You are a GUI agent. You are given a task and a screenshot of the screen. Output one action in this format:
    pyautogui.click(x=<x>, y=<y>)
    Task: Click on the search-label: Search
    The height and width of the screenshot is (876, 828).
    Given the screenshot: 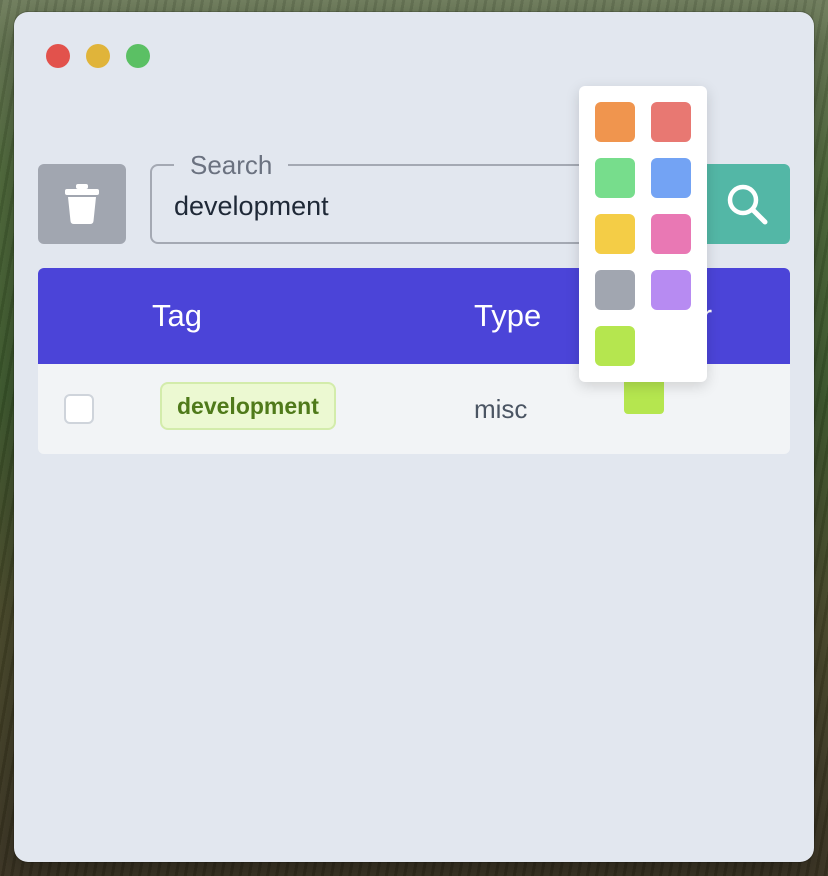 What is the action you would take?
    pyautogui.click(x=231, y=165)
    